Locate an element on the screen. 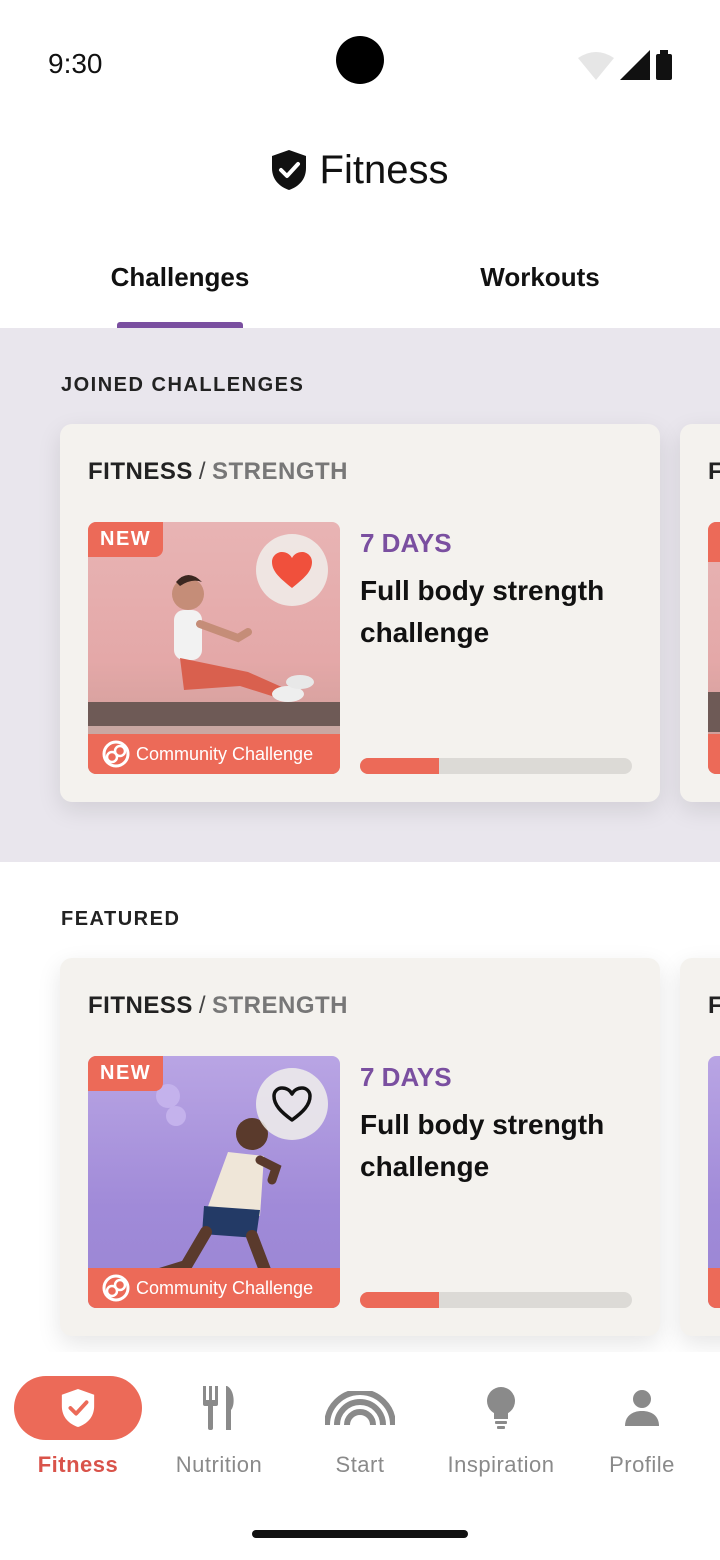 This screenshot has height=1560, width=720. page-title: Fitness is located at coordinates (384, 169).